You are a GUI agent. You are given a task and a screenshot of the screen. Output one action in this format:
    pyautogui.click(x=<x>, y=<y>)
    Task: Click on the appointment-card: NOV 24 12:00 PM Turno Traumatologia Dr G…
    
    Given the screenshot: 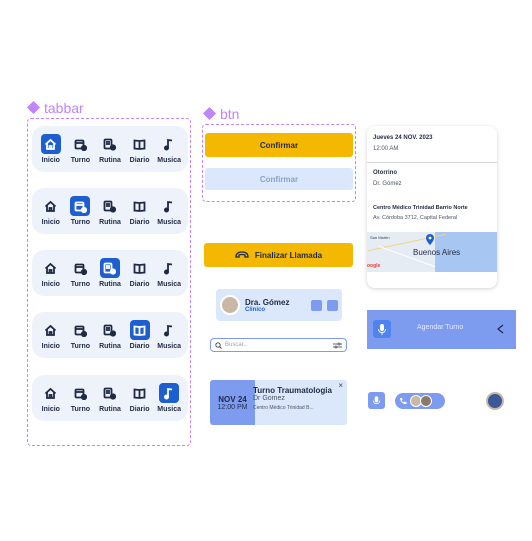 What is the action you would take?
    pyautogui.click(x=278, y=402)
    